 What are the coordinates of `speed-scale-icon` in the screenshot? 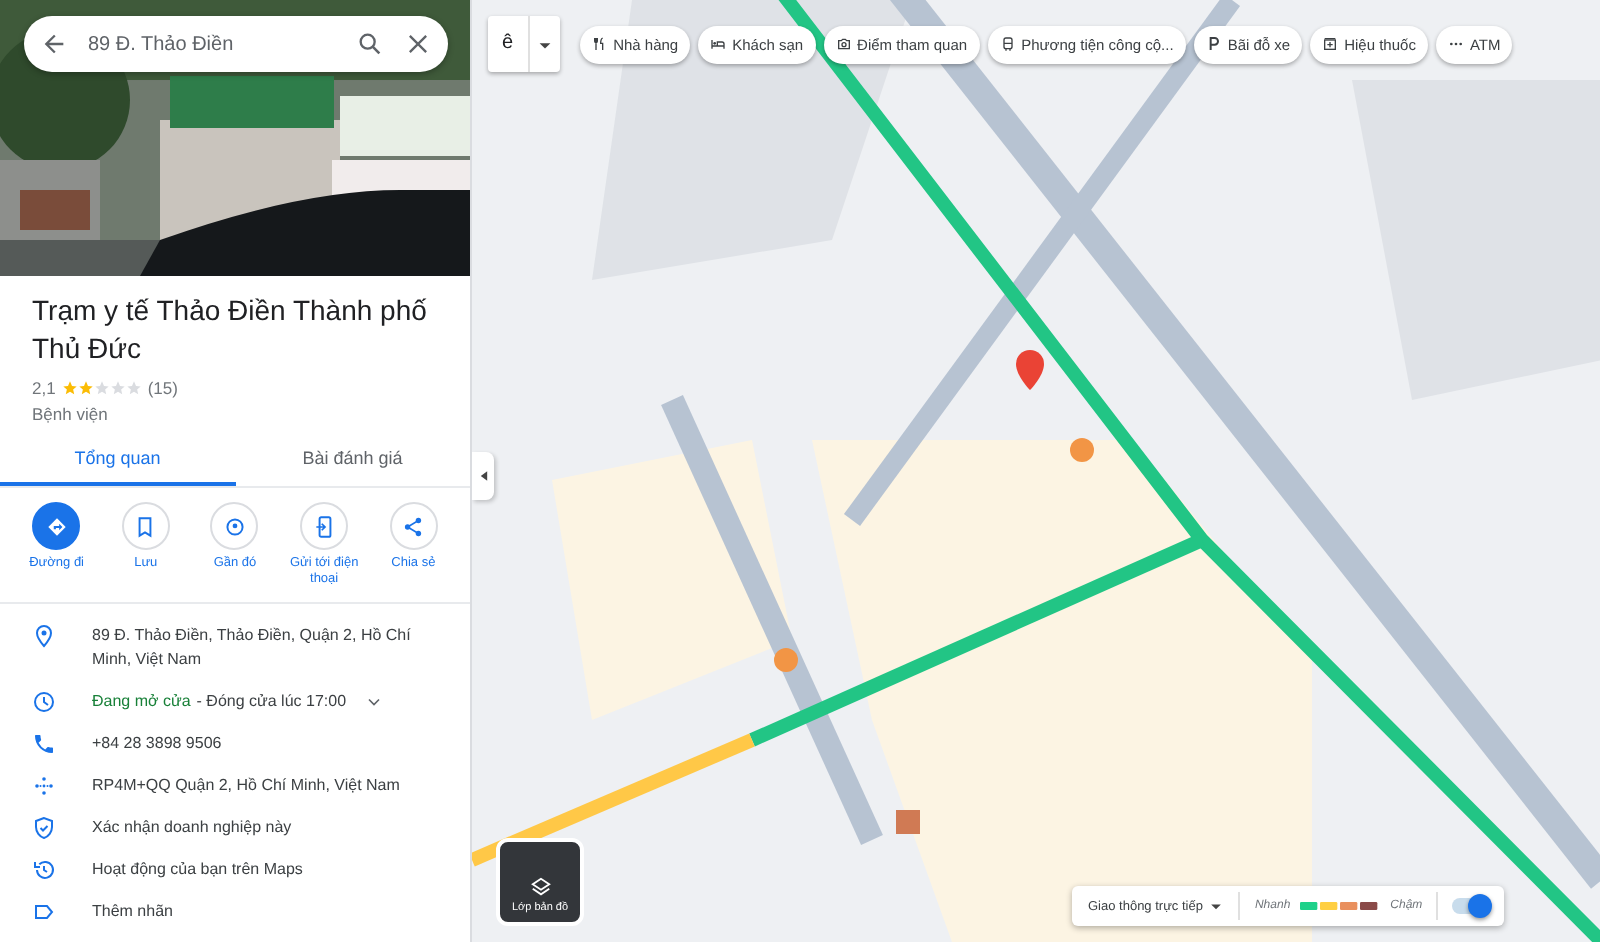 It's located at (1340, 906).